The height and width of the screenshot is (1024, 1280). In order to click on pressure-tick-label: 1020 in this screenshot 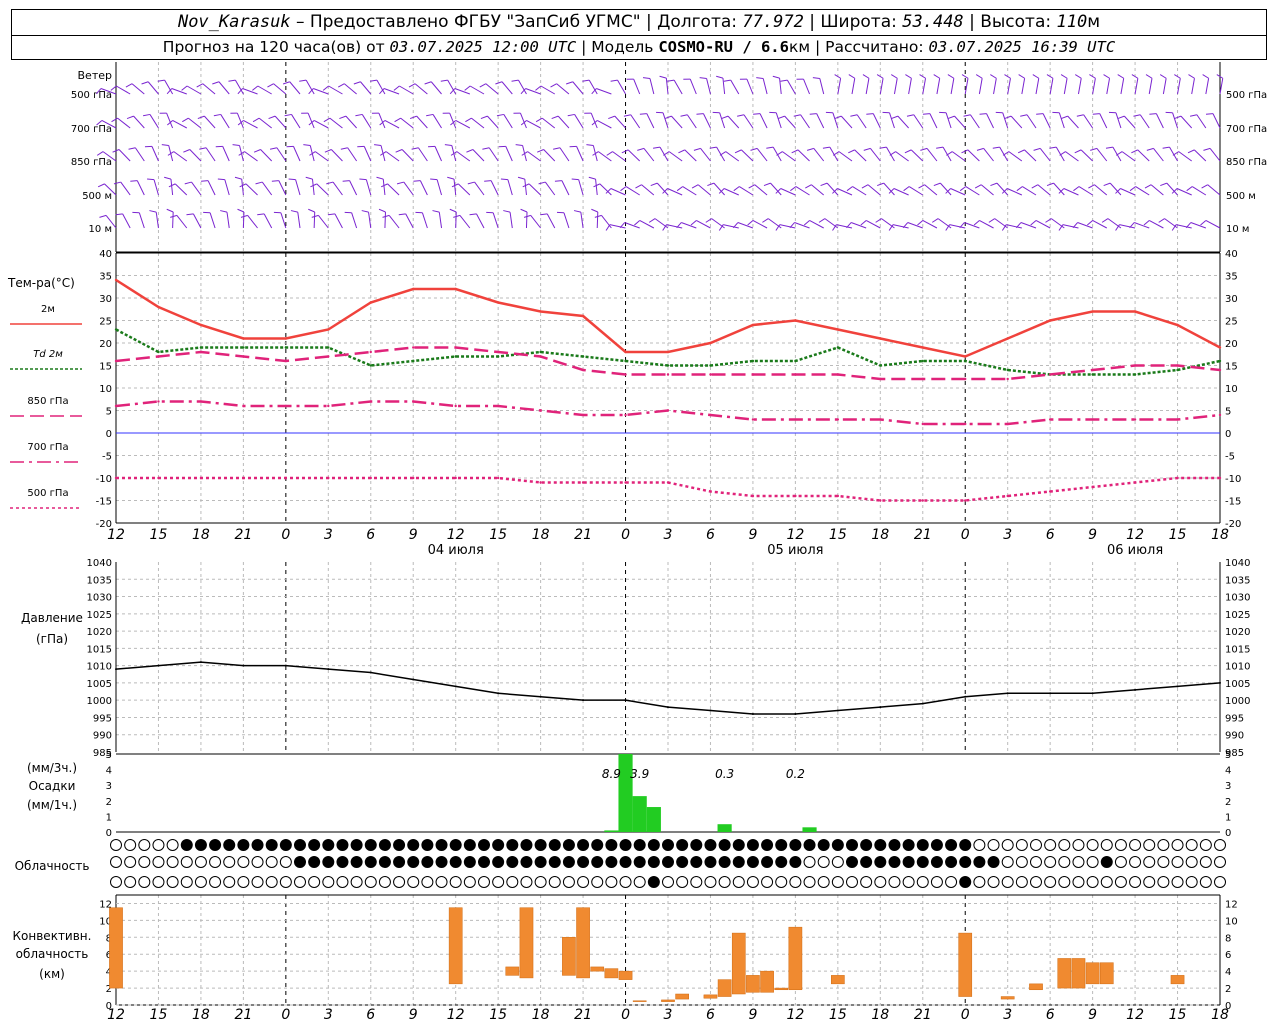, I will do `click(99, 632)`.